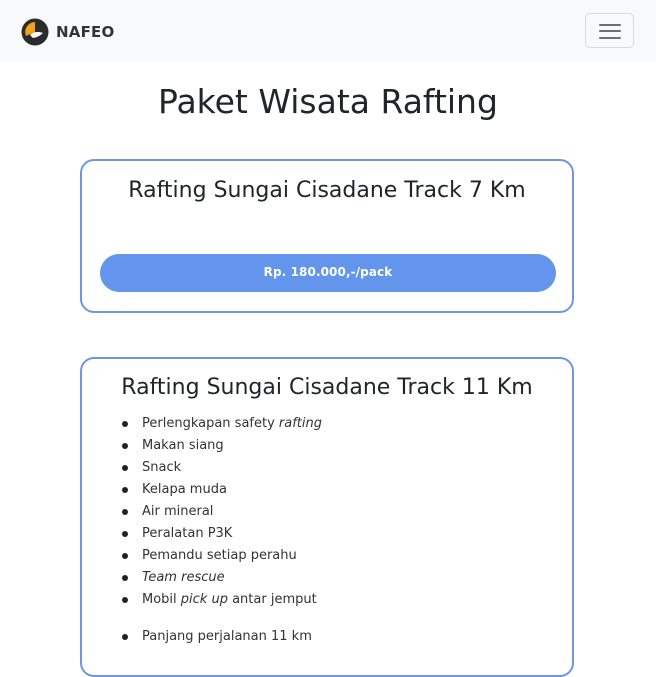  I want to click on list-item: Team rescue, so click(222, 578).